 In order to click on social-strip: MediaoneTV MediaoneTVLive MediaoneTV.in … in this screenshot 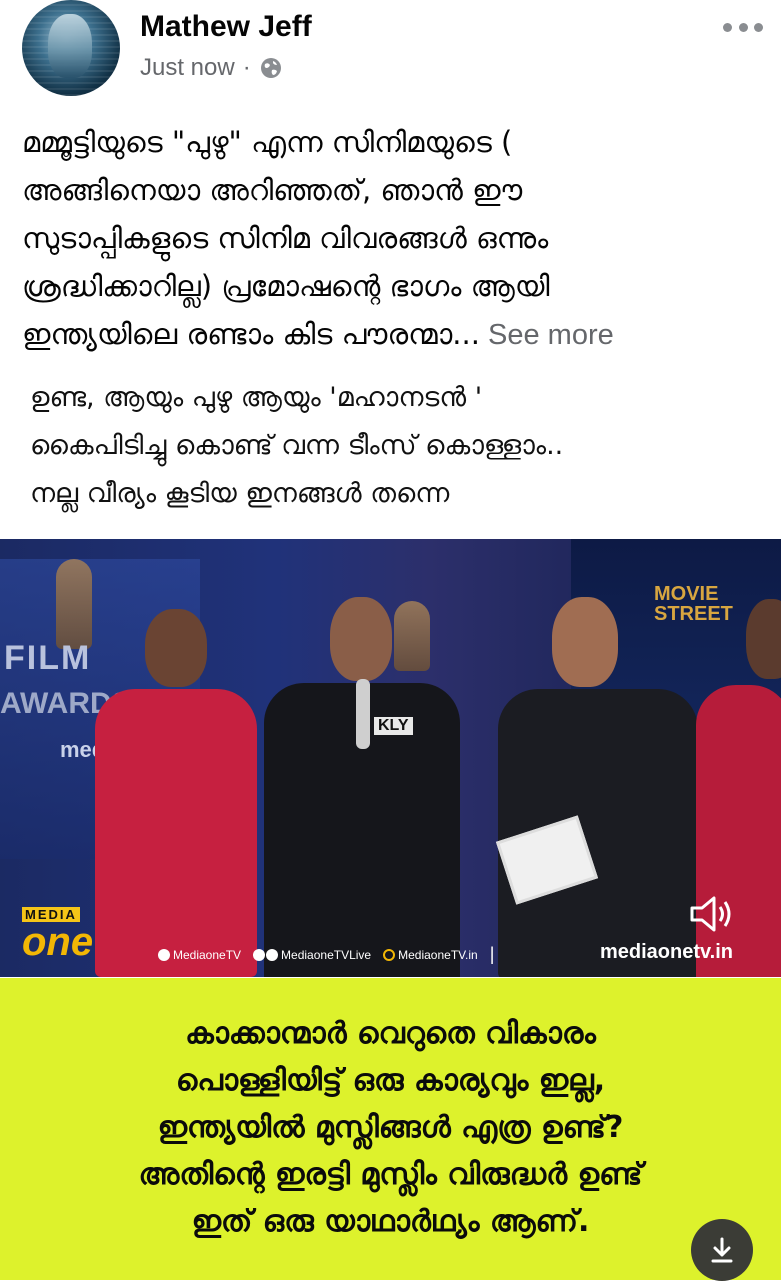, I will do `click(326, 954)`.